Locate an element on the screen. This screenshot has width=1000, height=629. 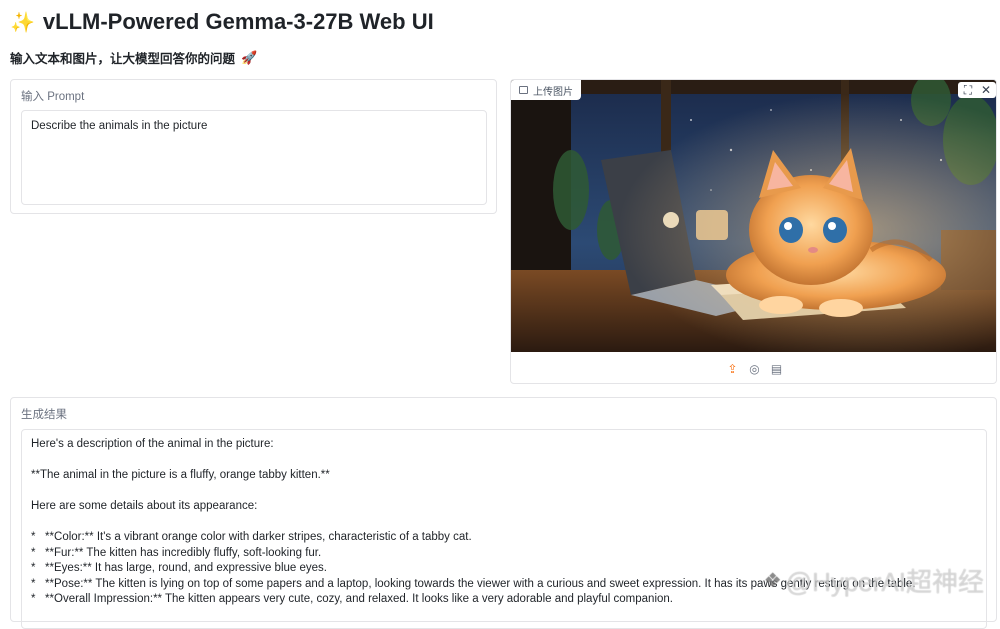
page-title: ✨ vLLM-Powered Gemma-3-27B Web UI is located at coordinates (222, 22).